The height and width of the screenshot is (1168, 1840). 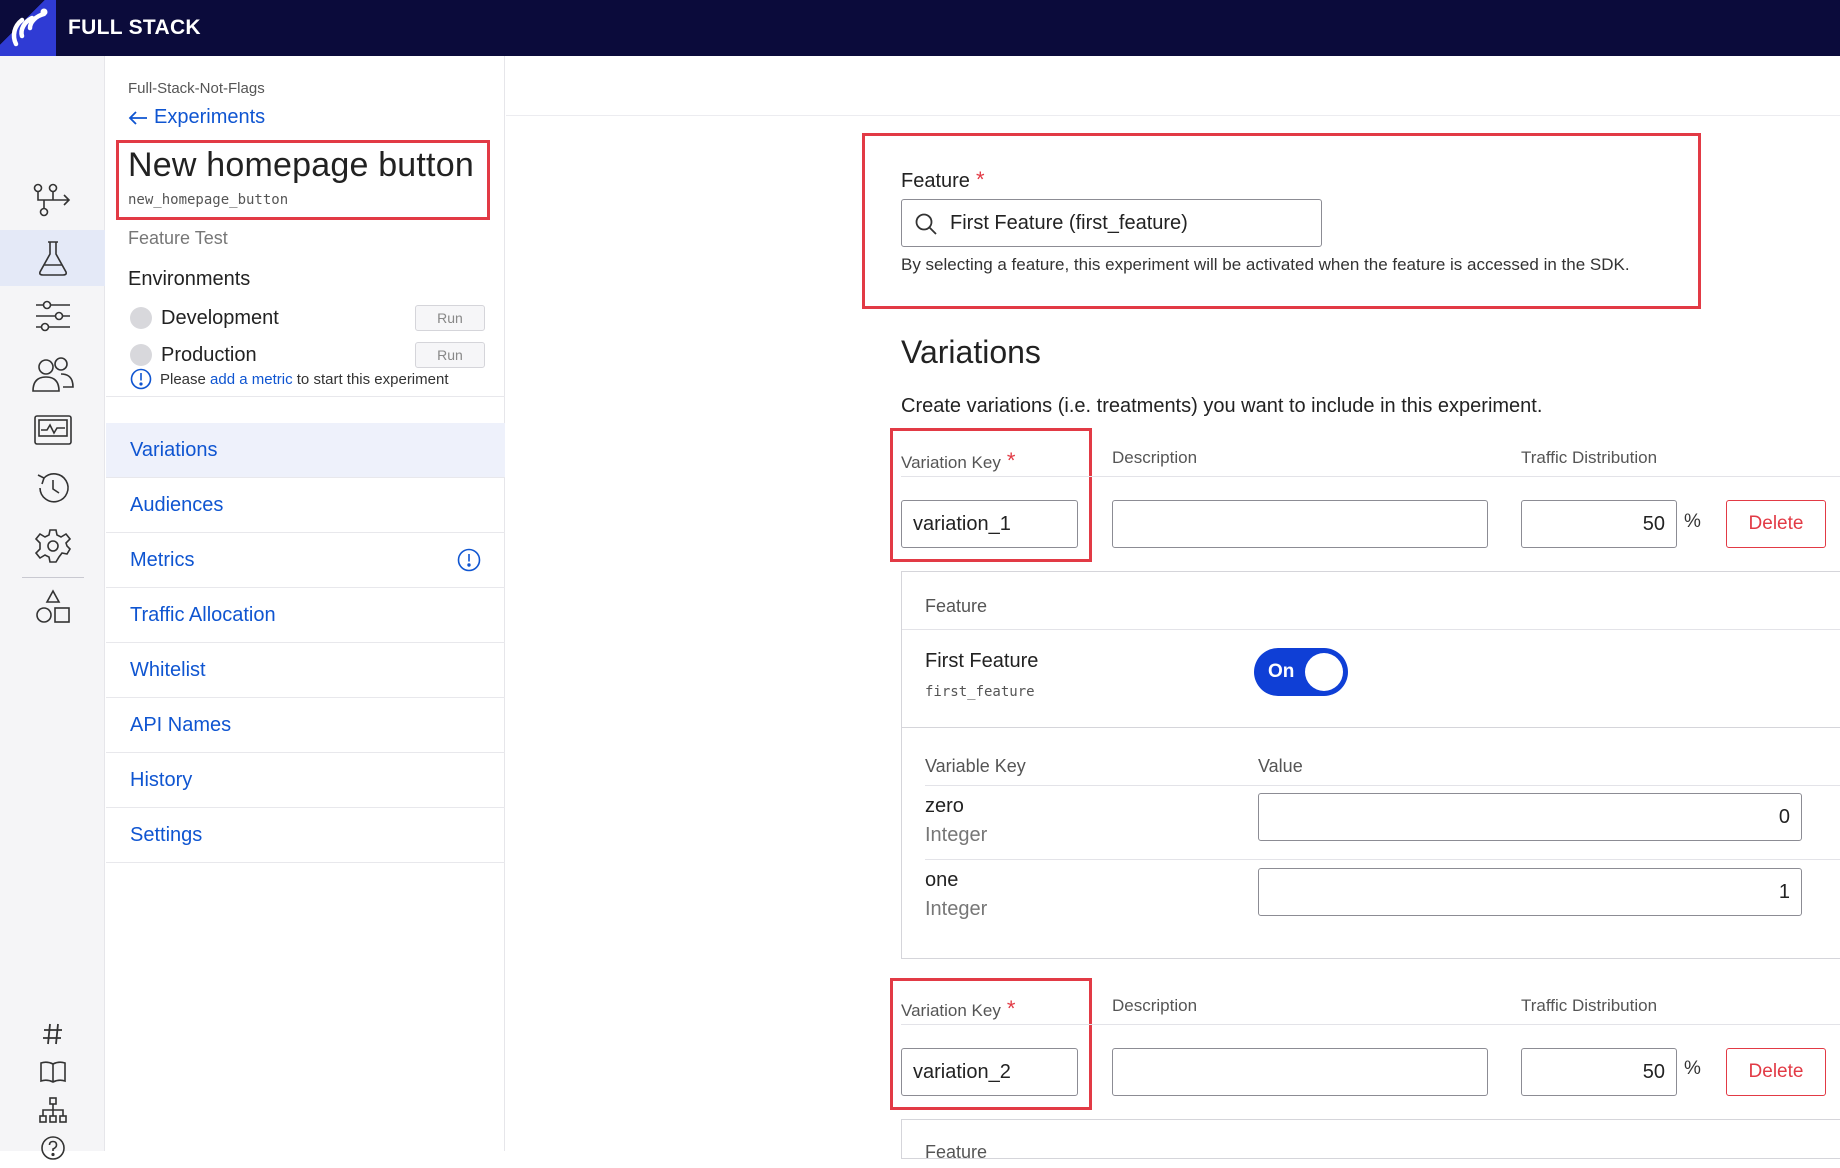 What do you see at coordinates (1280, 766) in the screenshot?
I see `value-column-label: Value` at bounding box center [1280, 766].